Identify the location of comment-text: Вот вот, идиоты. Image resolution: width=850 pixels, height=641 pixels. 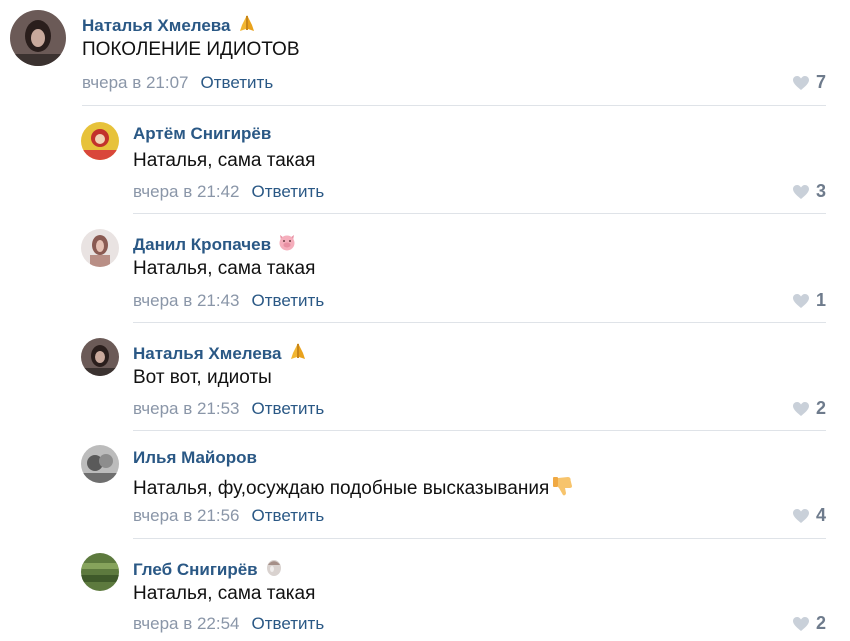
(202, 377).